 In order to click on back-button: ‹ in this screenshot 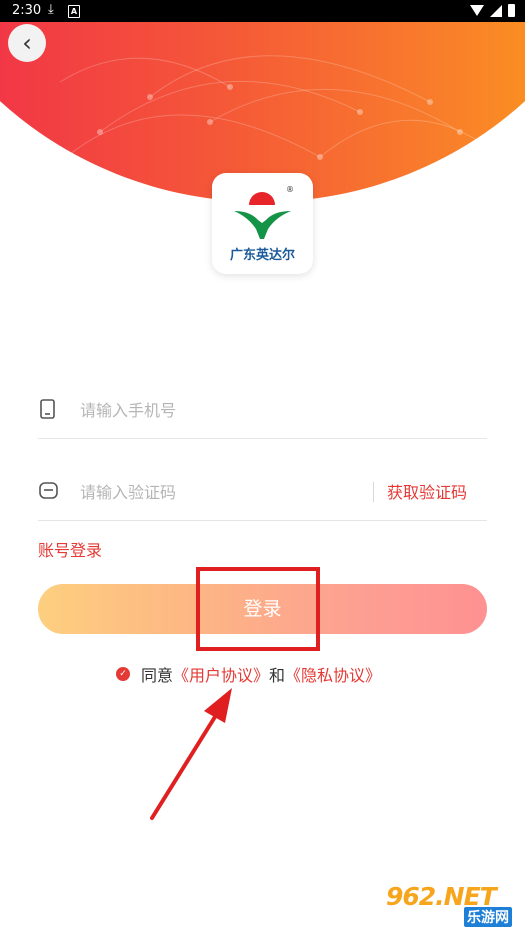, I will do `click(27, 43)`.